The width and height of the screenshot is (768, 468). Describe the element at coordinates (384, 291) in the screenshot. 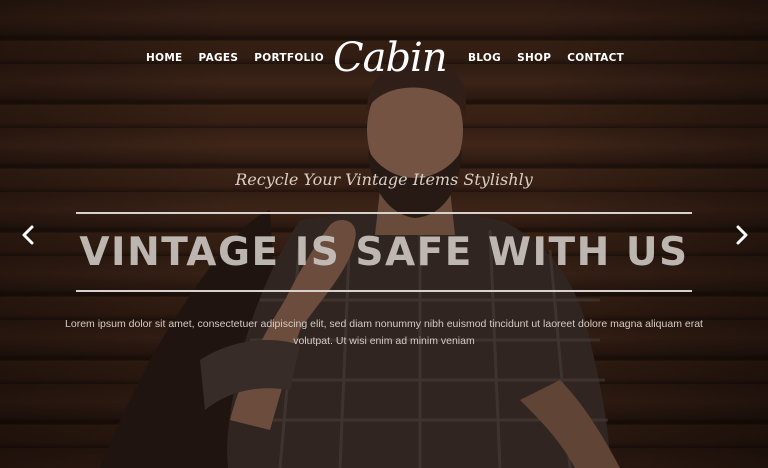

I see `divider-bottom` at that location.